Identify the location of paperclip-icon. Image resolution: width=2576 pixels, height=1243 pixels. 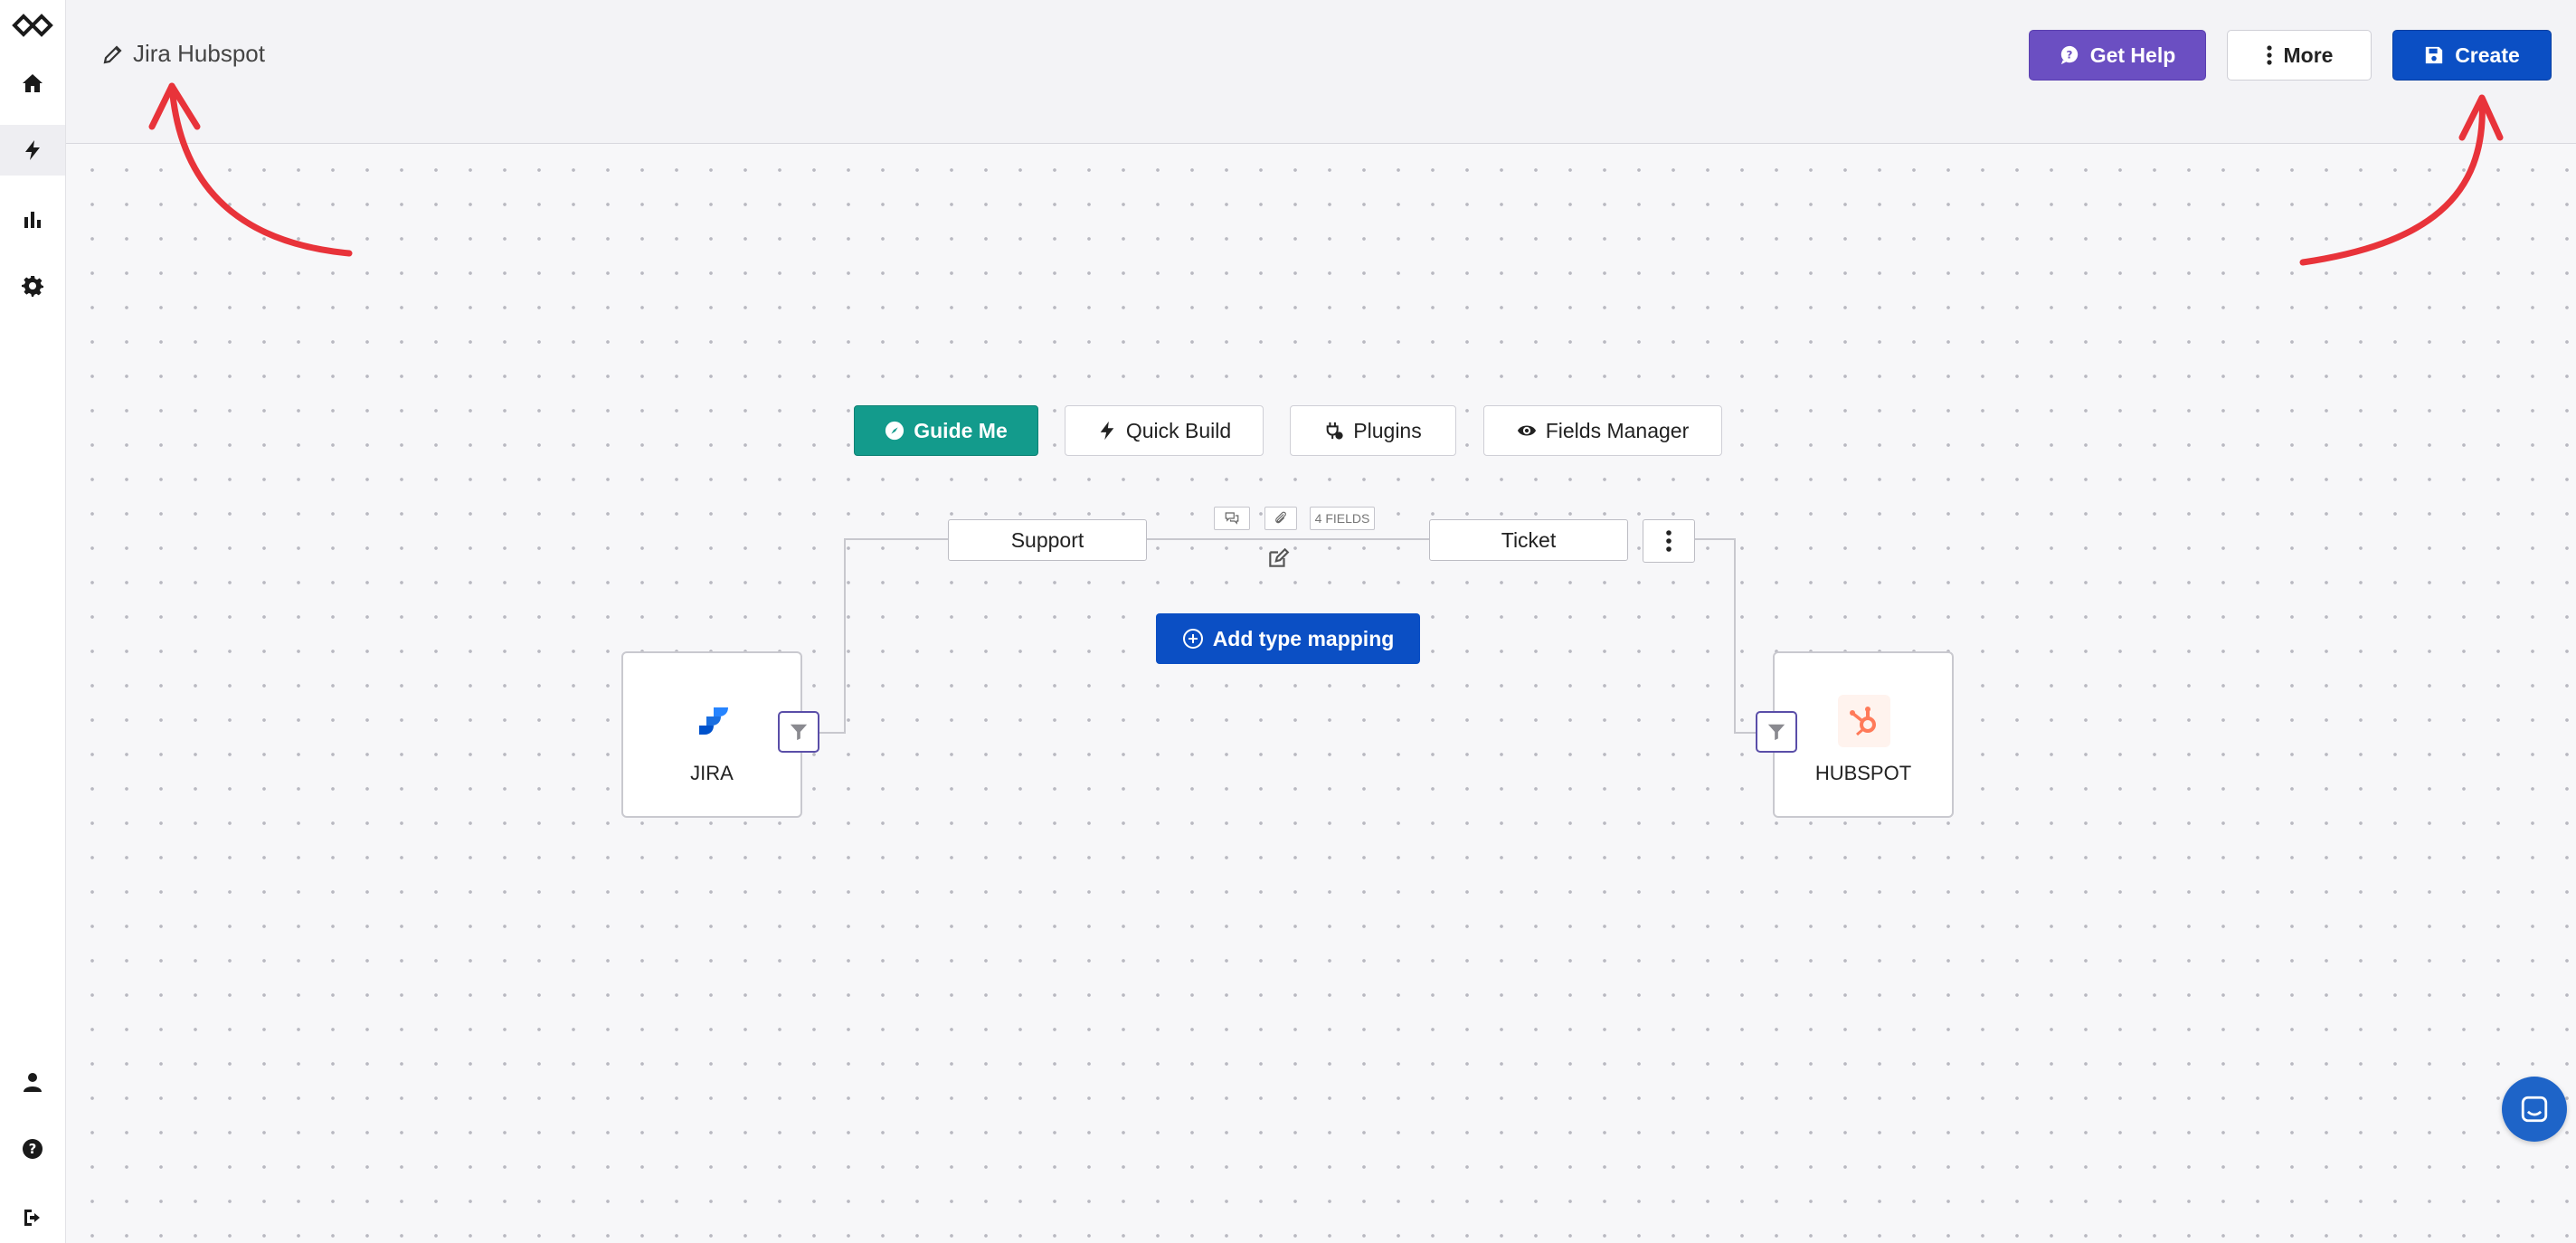
(1280, 517).